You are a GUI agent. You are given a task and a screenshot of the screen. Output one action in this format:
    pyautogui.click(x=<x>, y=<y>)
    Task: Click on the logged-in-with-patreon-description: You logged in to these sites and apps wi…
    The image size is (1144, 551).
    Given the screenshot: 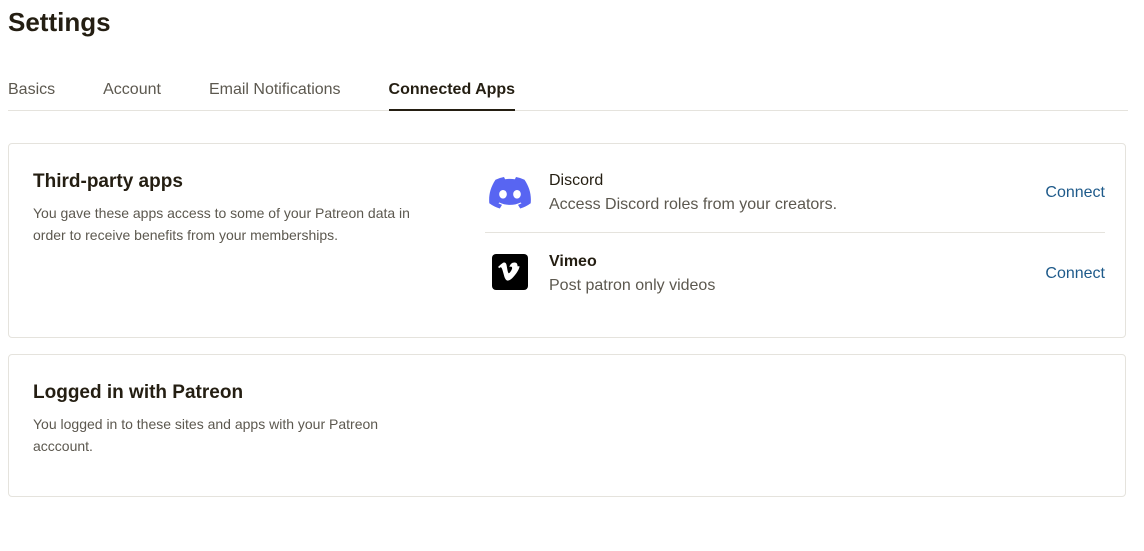 What is the action you would take?
    pyautogui.click(x=206, y=435)
    